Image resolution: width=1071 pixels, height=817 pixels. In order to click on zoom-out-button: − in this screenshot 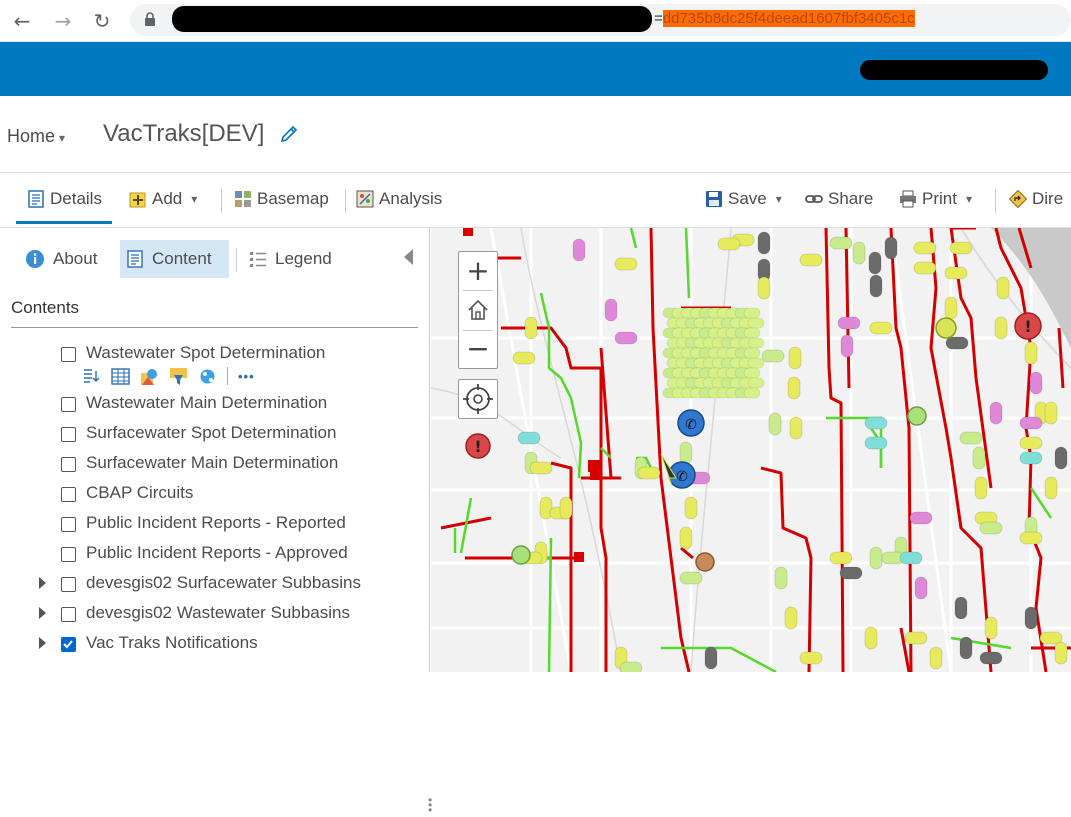, I will do `click(478, 349)`.